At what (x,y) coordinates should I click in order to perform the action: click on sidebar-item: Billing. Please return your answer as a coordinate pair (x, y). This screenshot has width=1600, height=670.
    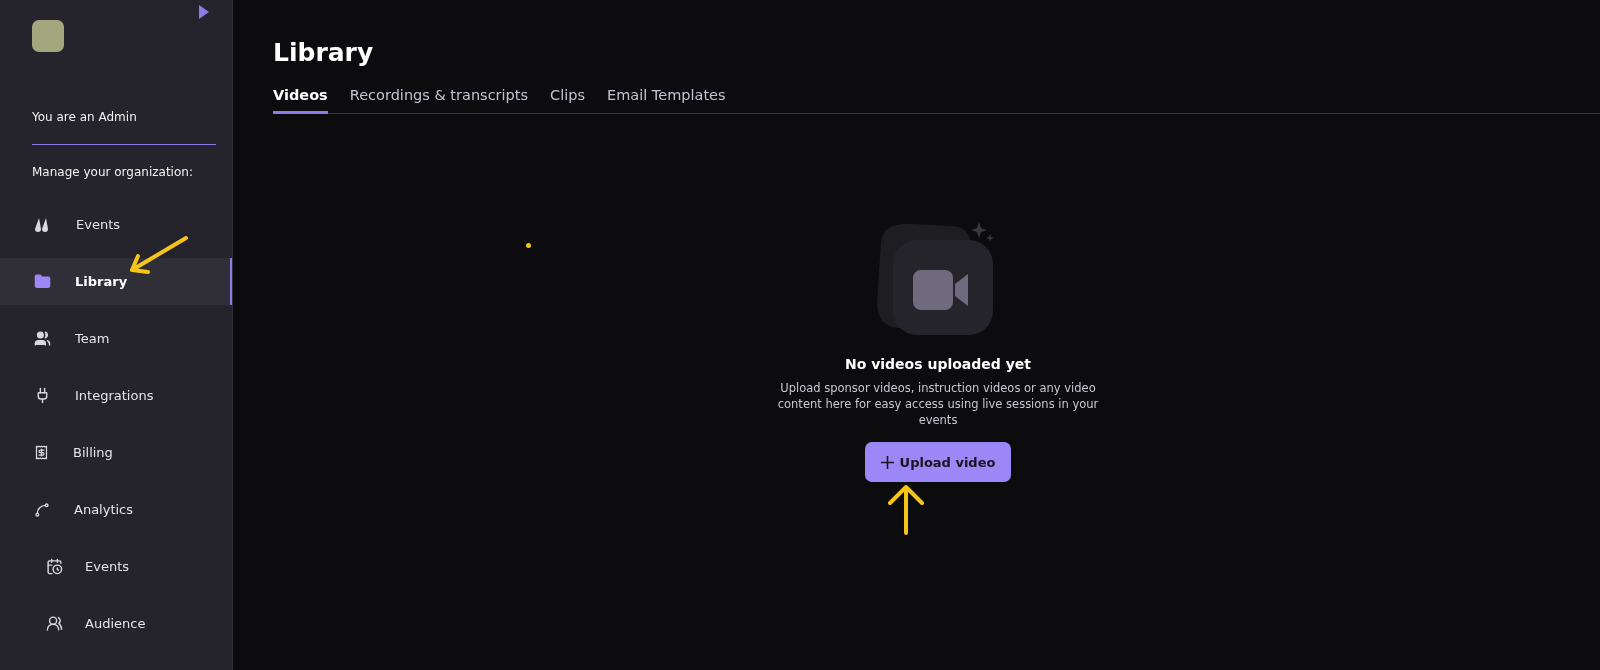
    Looking at the image, I should click on (116, 452).